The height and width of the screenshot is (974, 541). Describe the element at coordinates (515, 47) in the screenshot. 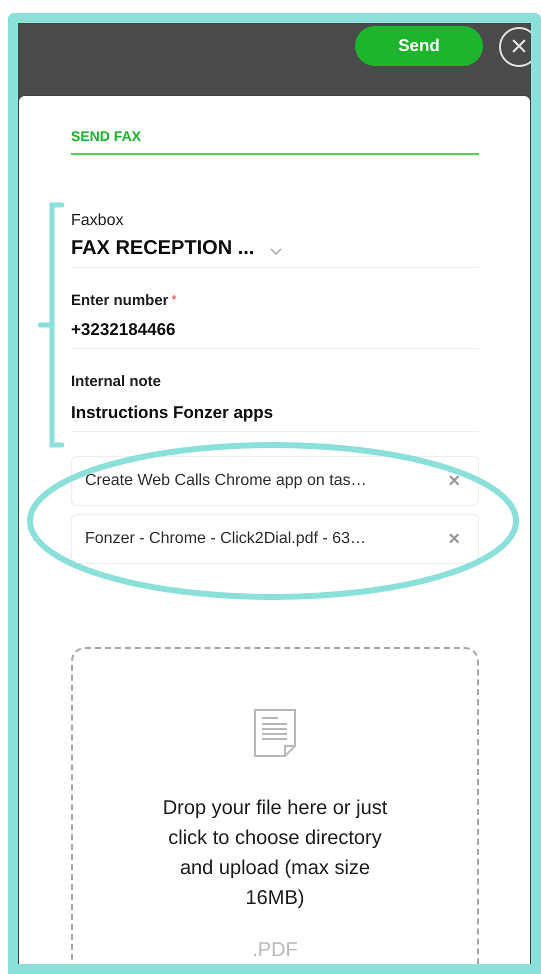

I see `close-button: ×` at that location.